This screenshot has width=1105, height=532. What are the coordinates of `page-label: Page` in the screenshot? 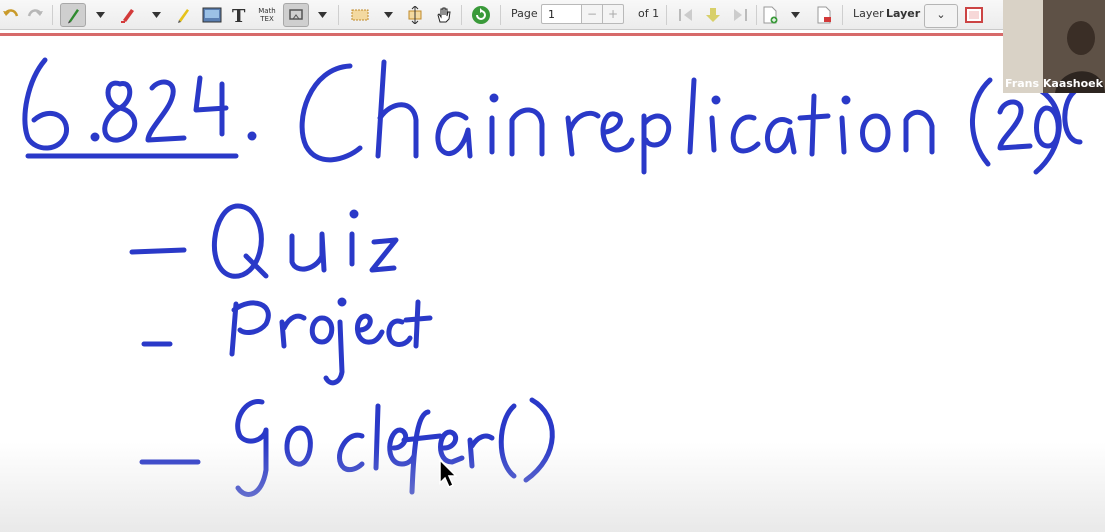 It's located at (524, 13).